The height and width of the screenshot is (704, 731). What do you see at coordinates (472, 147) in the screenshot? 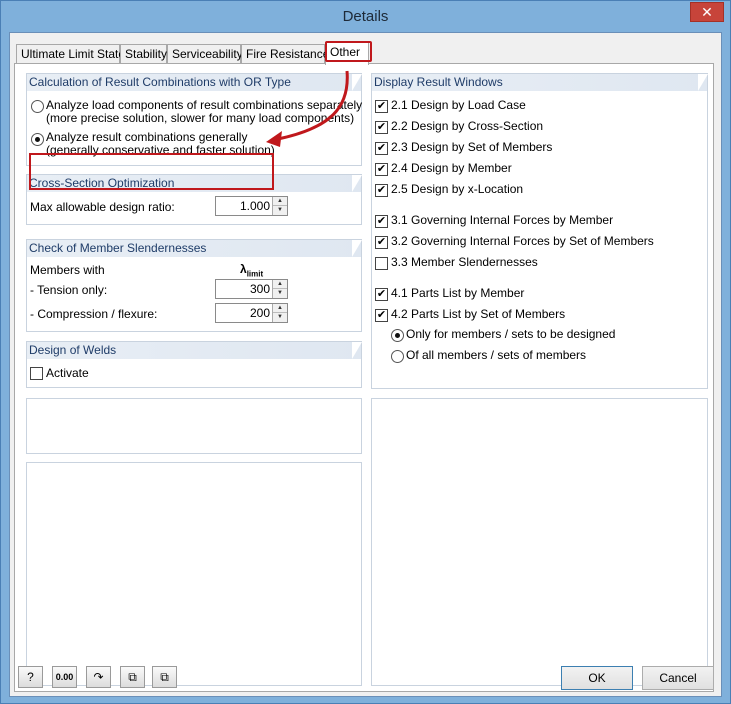
I see `display-item-label: 2.3 Design by Set of Members` at bounding box center [472, 147].